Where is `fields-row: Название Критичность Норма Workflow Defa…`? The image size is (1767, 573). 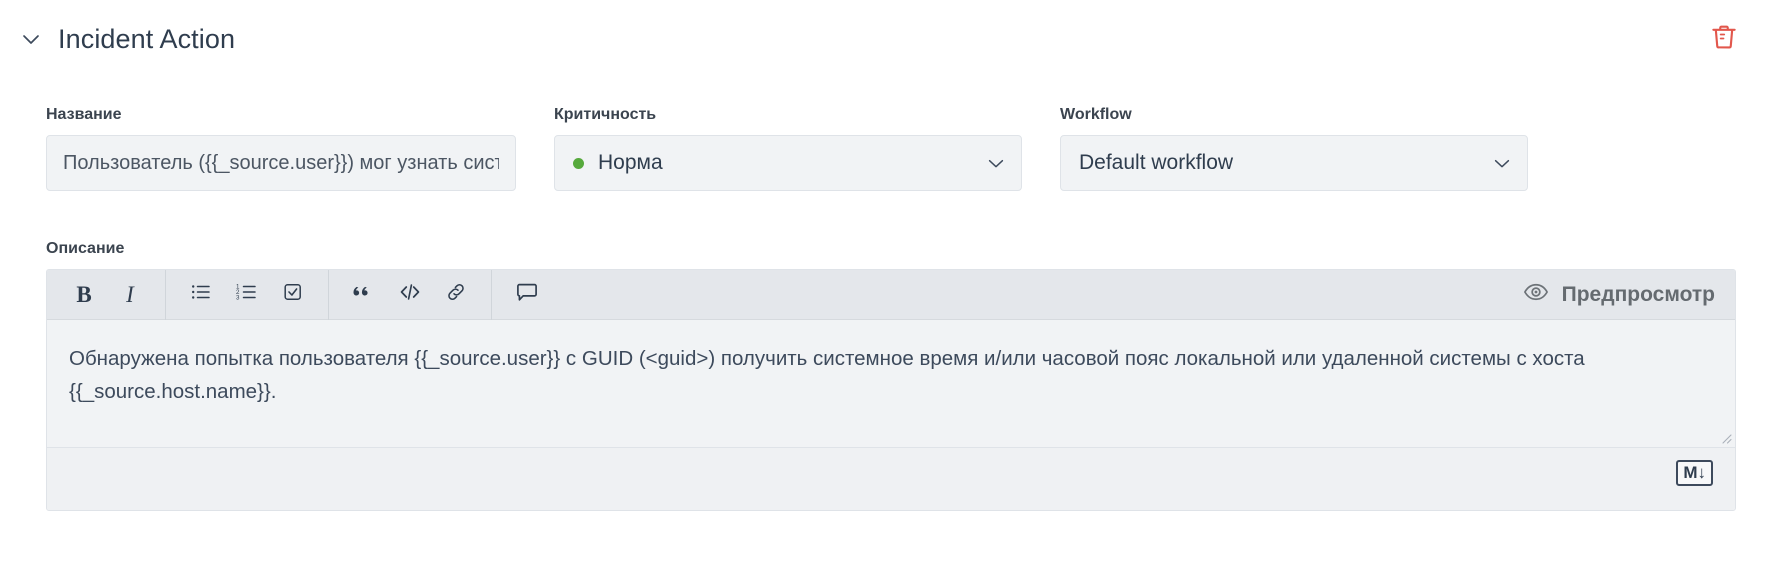 fields-row: Название Критичность Норма Workflow Defa… is located at coordinates (891, 148).